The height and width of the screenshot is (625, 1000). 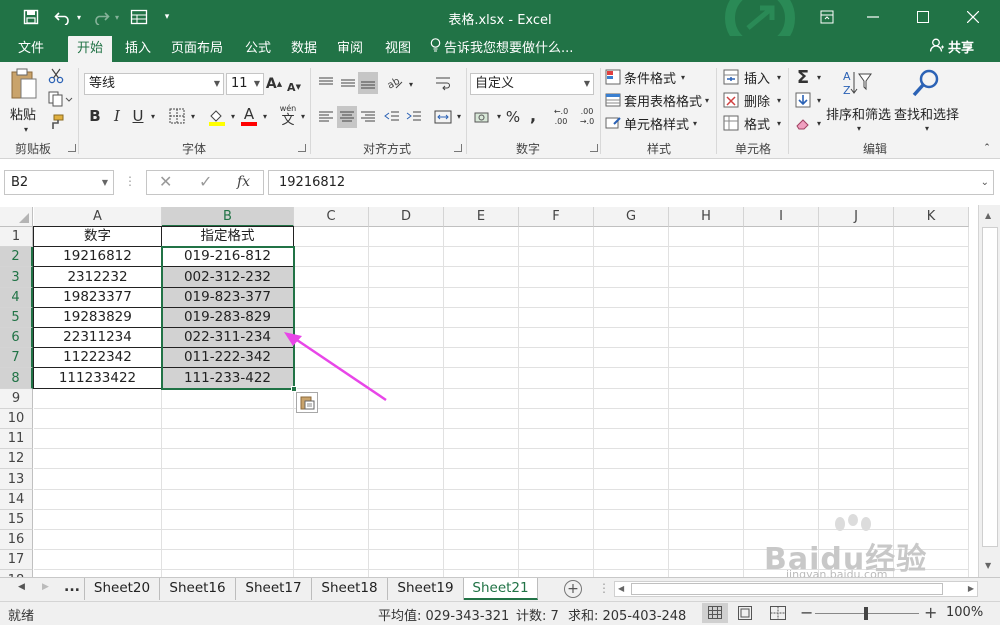 I want to click on ribbon-display-button, so click(x=827, y=17).